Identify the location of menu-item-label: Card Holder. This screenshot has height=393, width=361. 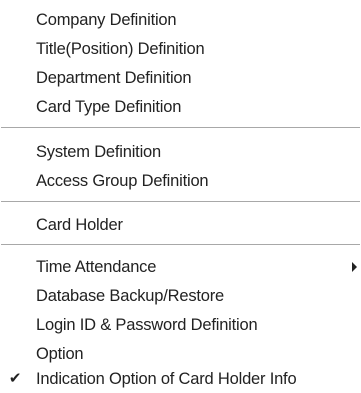
(79, 225).